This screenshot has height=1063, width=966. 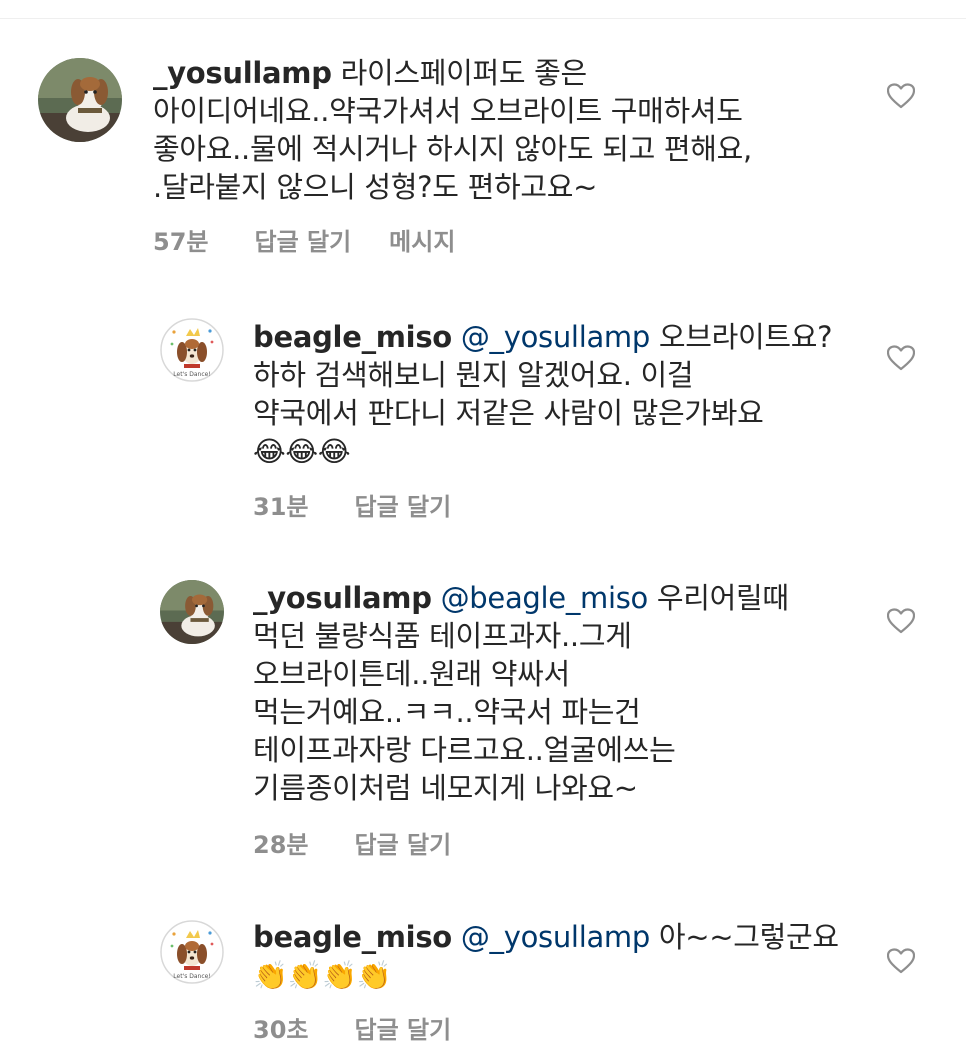 I want to click on comment-text: 라이스페이퍼도 좋은, so click(x=464, y=73).